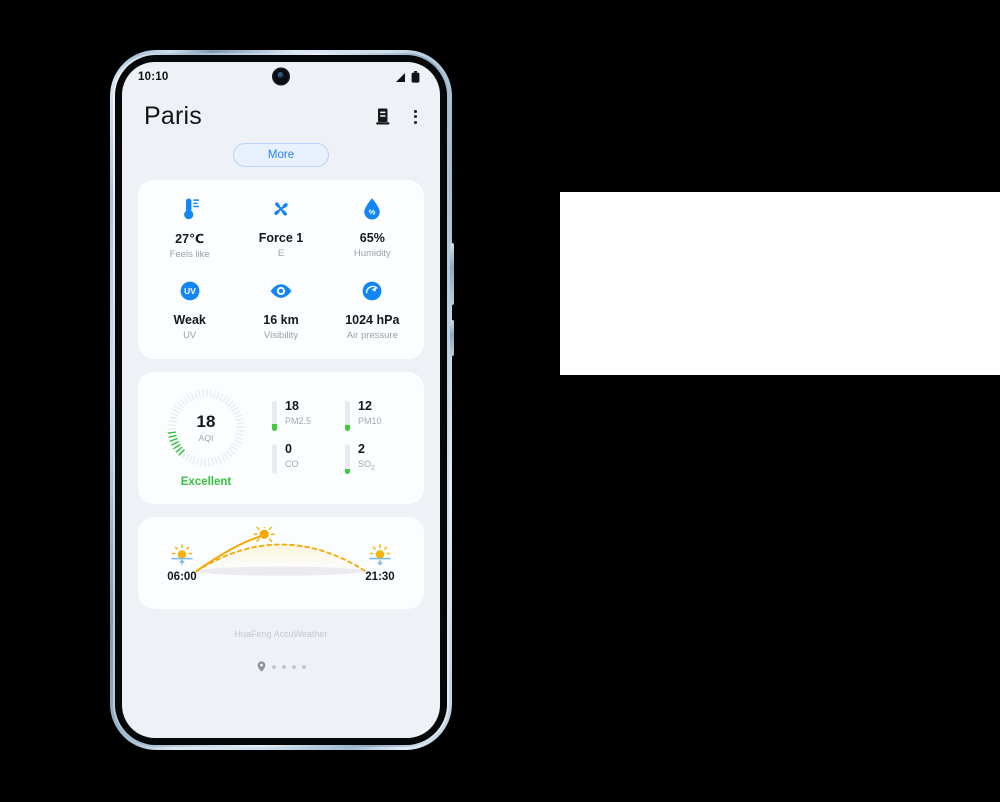 The width and height of the screenshot is (1000, 802). What do you see at coordinates (288, 449) in the screenshot?
I see `pollutant-value: 0` at bounding box center [288, 449].